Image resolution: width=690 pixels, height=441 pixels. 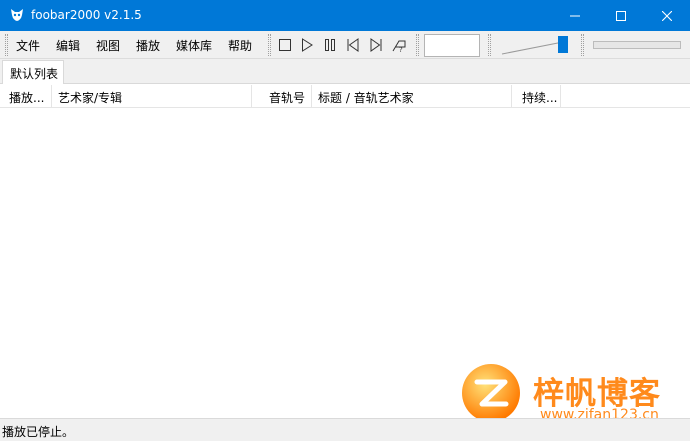 I want to click on tab-default-playlist: 默认列表, so click(x=33, y=72).